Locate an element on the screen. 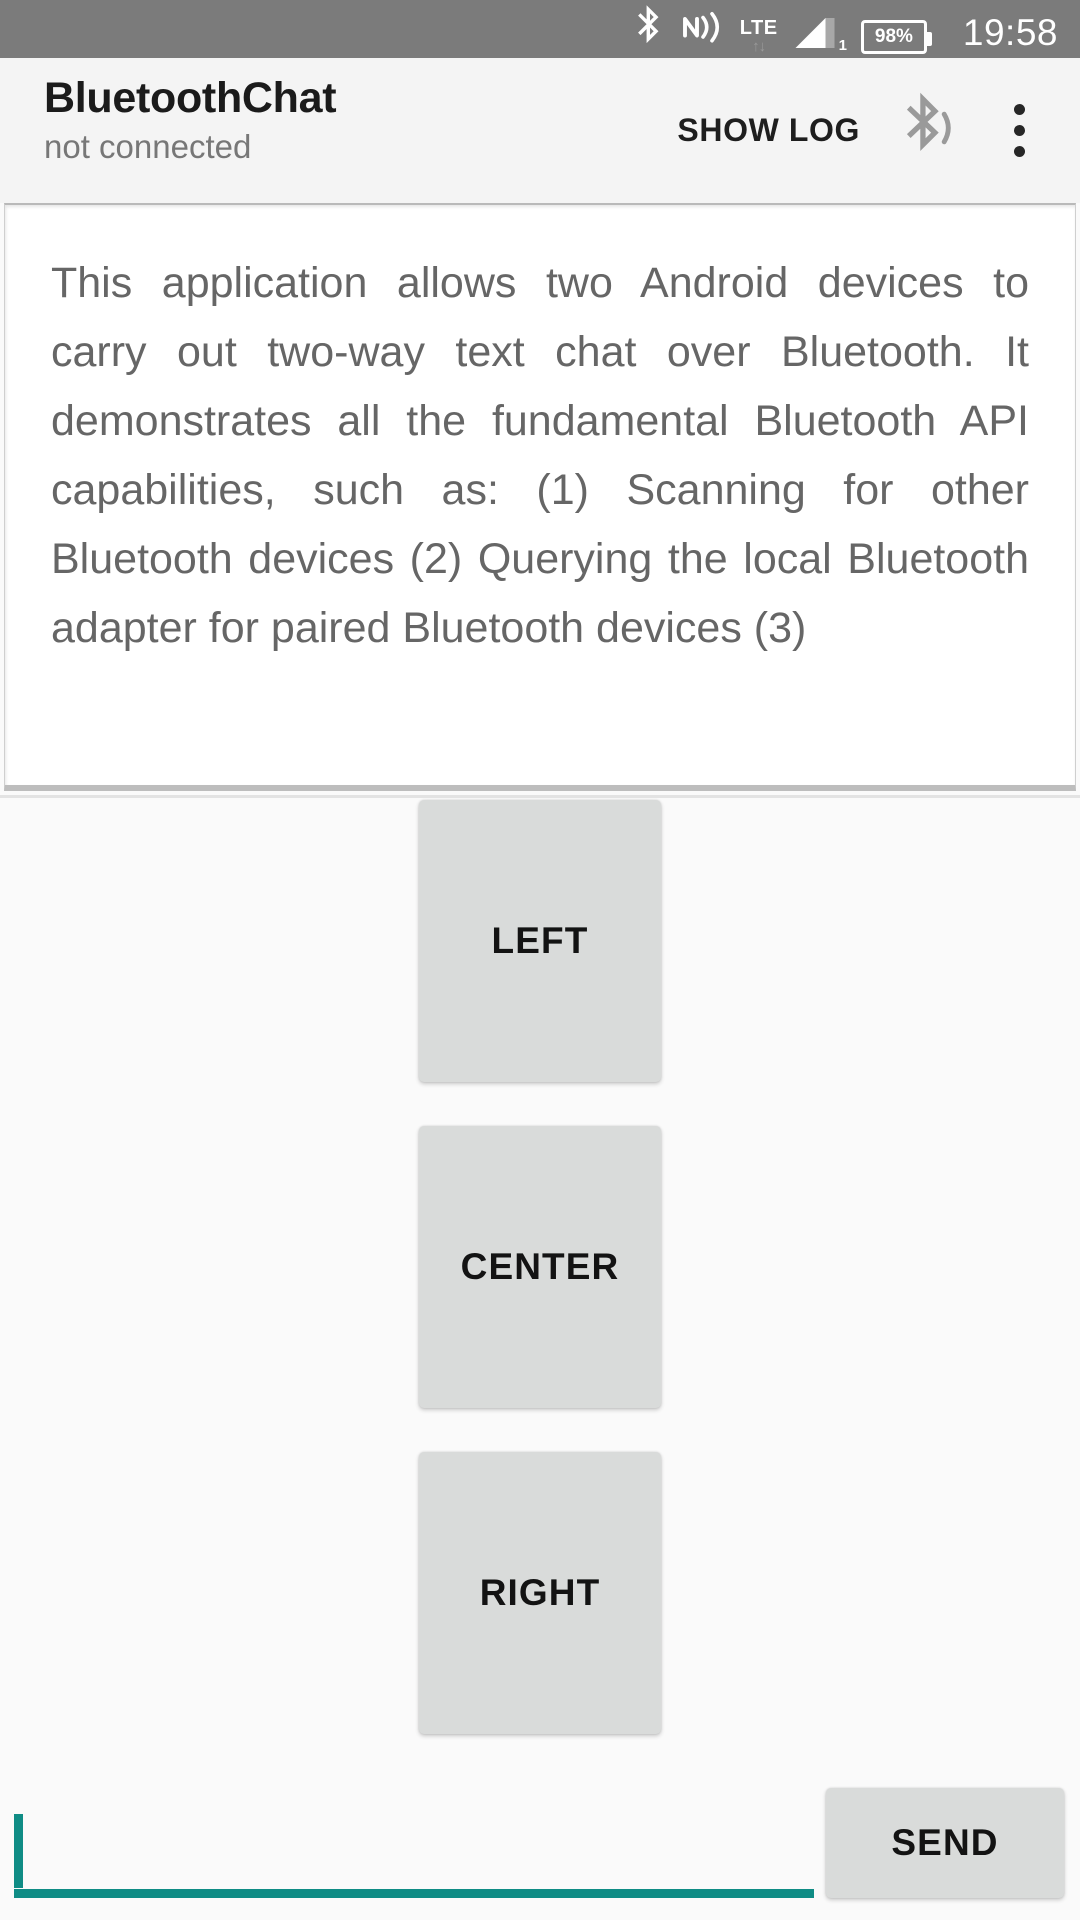 Image resolution: width=1080 pixels, height=1920 pixels. data-transfer-arrows: ↑↓ is located at coordinates (759, 46).